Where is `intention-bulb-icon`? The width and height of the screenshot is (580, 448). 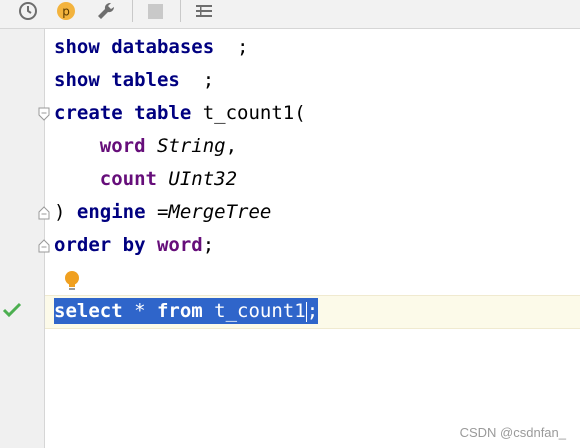 intention-bulb-icon is located at coordinates (72, 281).